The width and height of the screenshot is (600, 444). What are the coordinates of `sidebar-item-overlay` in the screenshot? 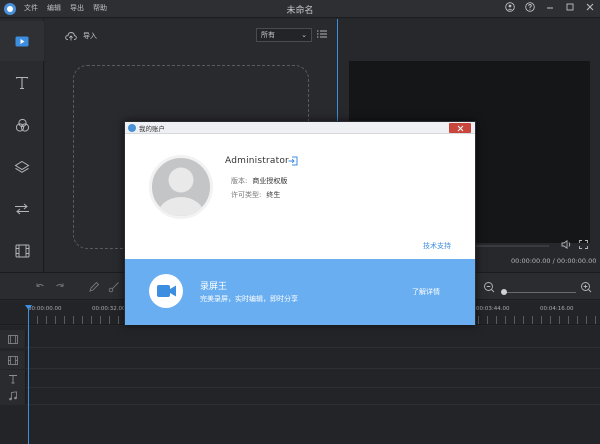 It's located at (22, 167).